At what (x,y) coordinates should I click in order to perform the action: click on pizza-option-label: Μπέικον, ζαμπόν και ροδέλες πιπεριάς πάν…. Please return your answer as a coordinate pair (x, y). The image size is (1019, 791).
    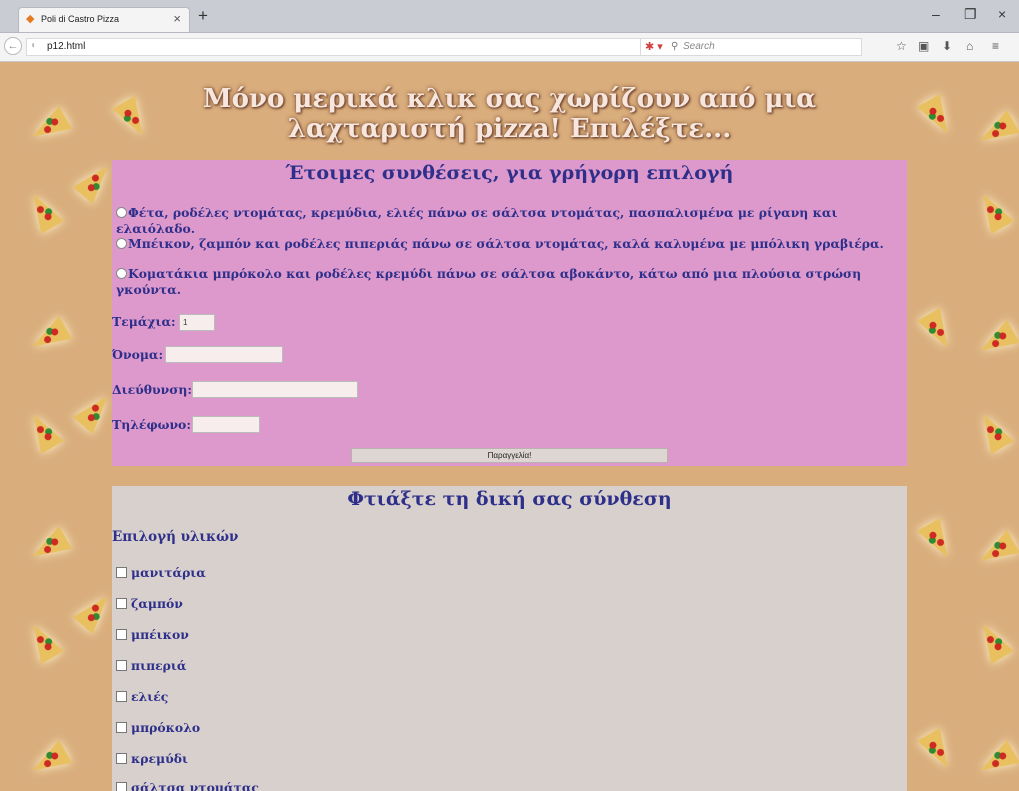
    Looking at the image, I should click on (506, 243).